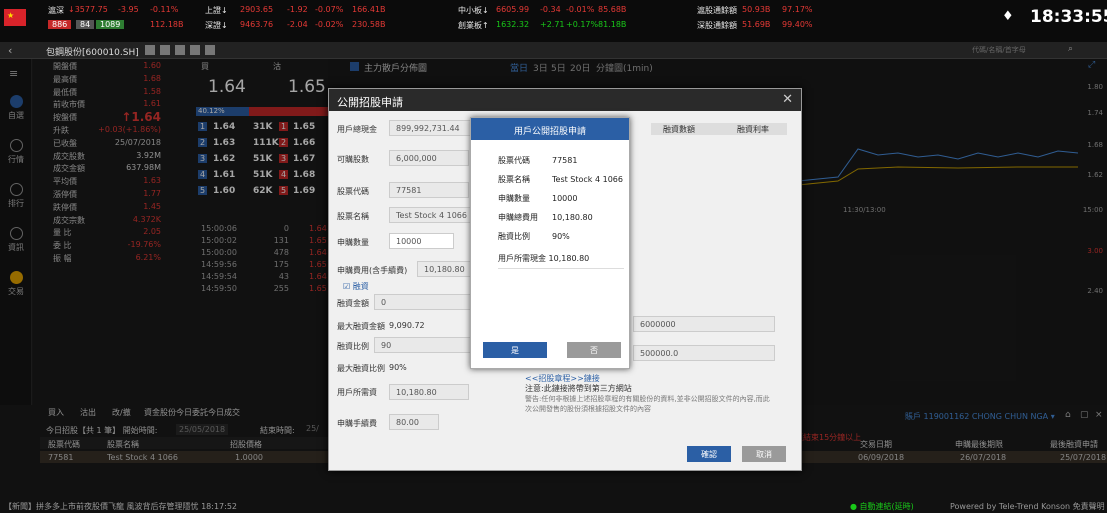  I want to click on ratio-label: 融資比例, so click(353, 346).